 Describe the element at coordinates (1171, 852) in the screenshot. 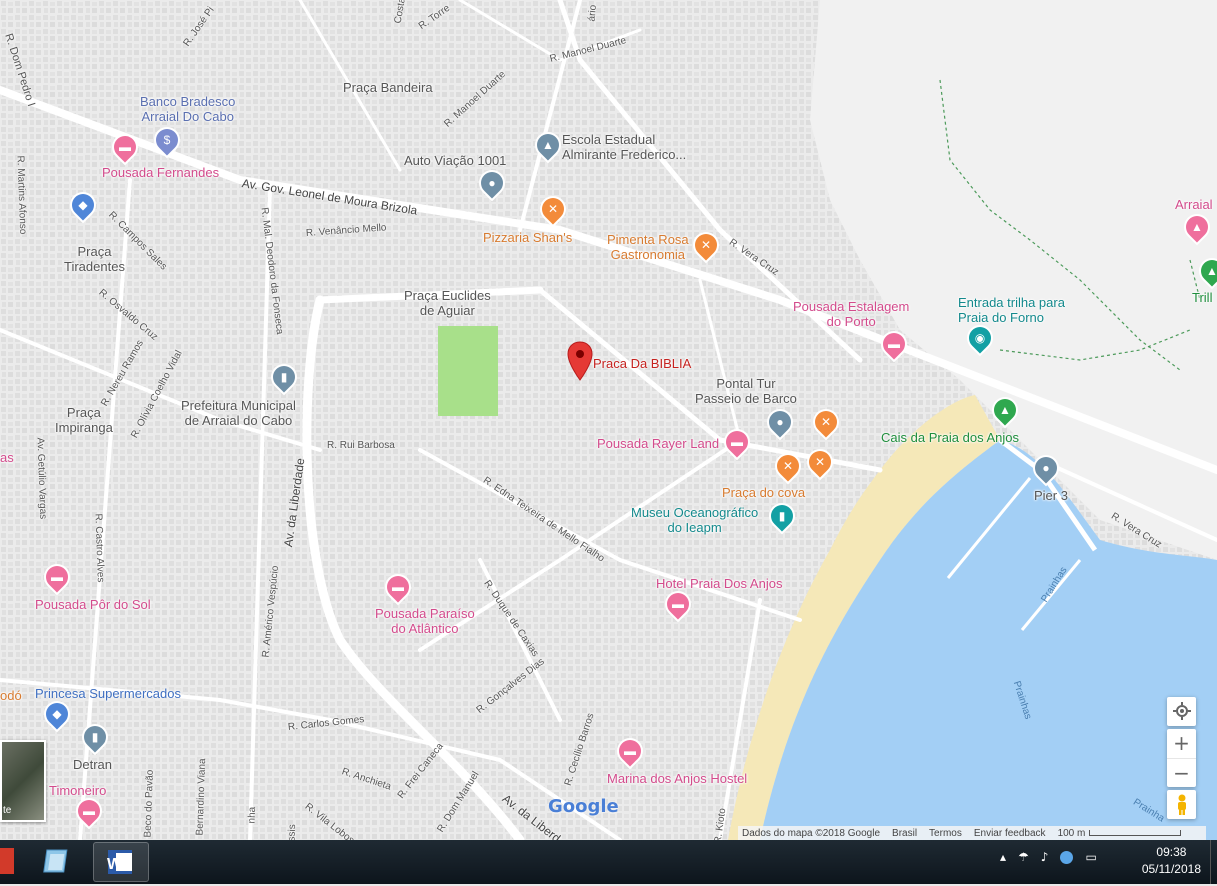

I see `clock-time: 09:38` at that location.